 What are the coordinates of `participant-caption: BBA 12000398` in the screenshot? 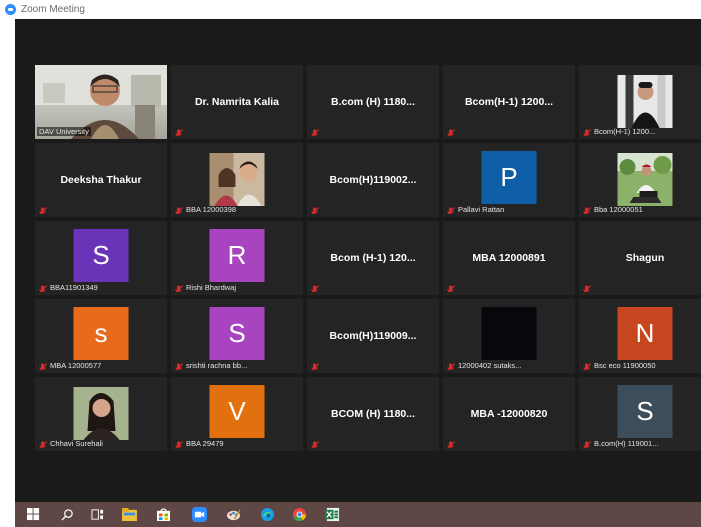 It's located at (205, 209).